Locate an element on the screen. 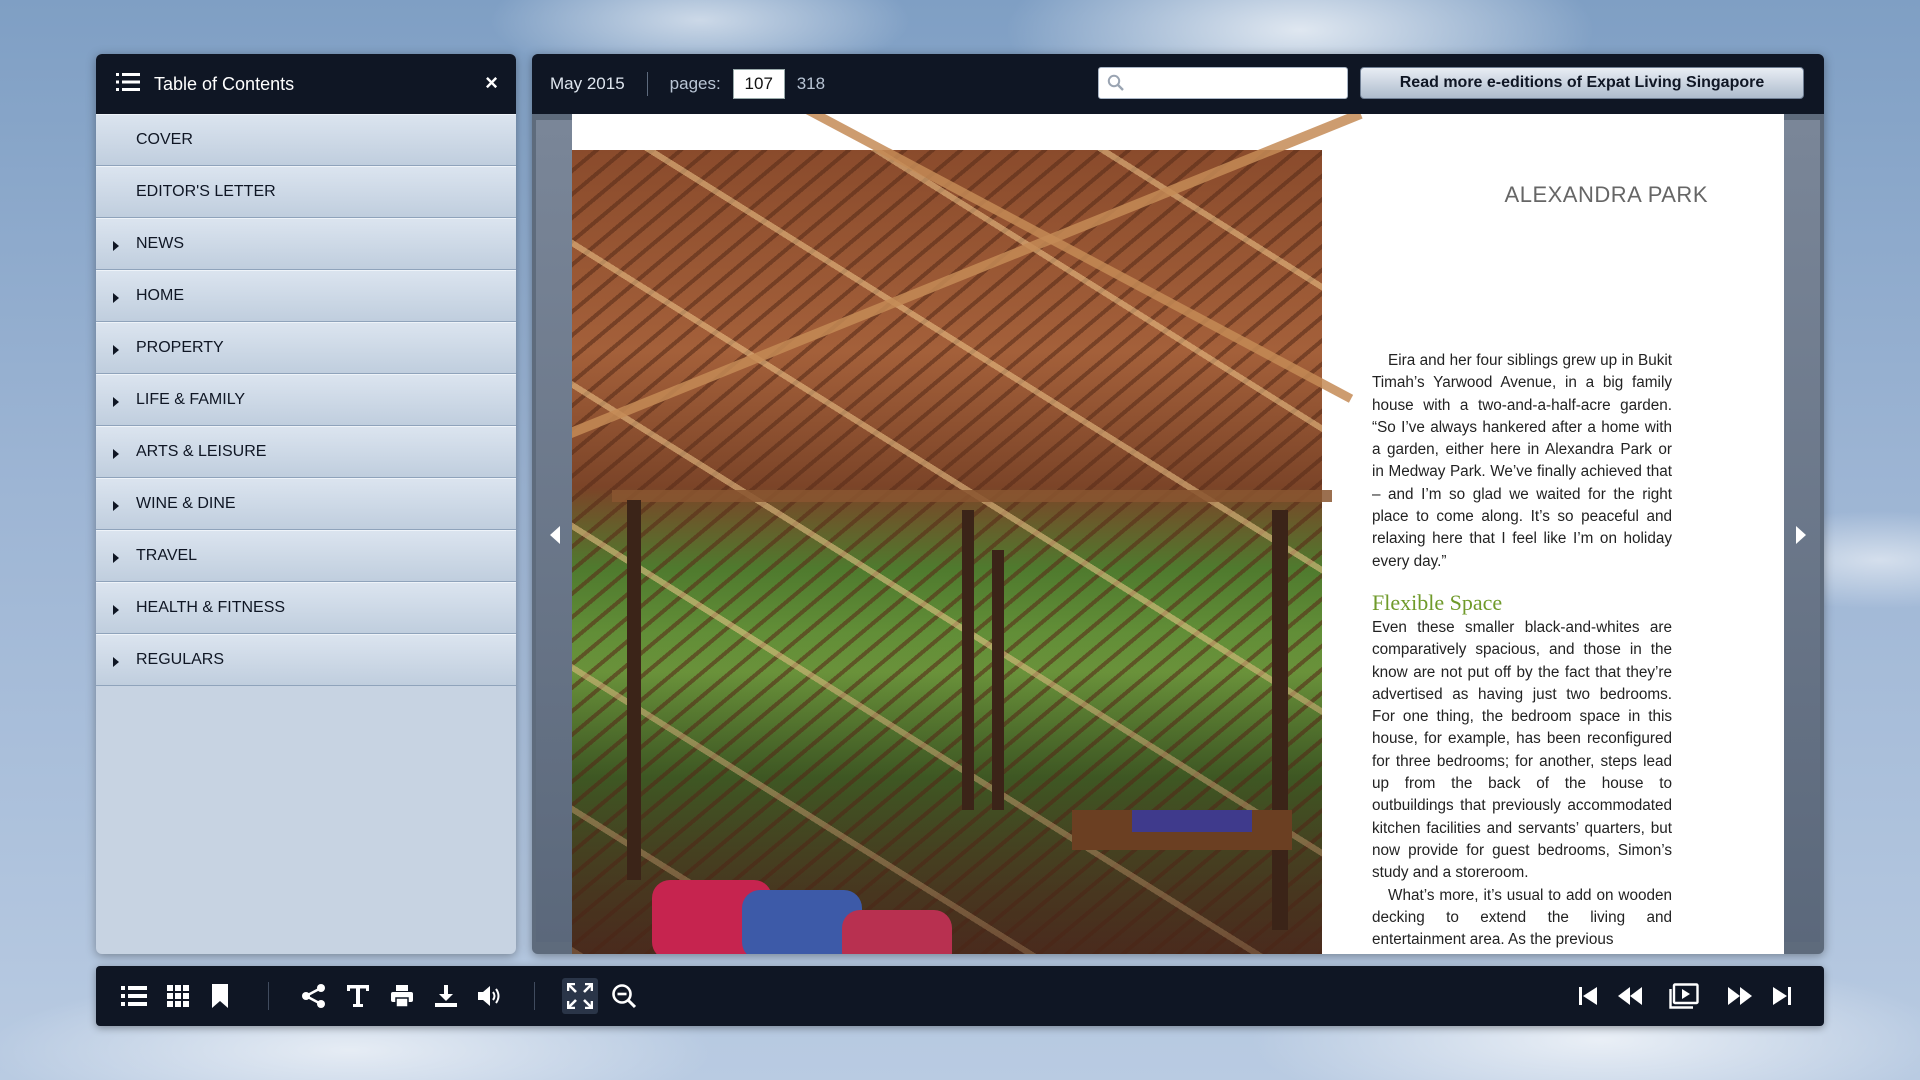 Image resolution: width=1920 pixels, height=1080 pixels. toc-title: Table of Contents is located at coordinates (224, 83).